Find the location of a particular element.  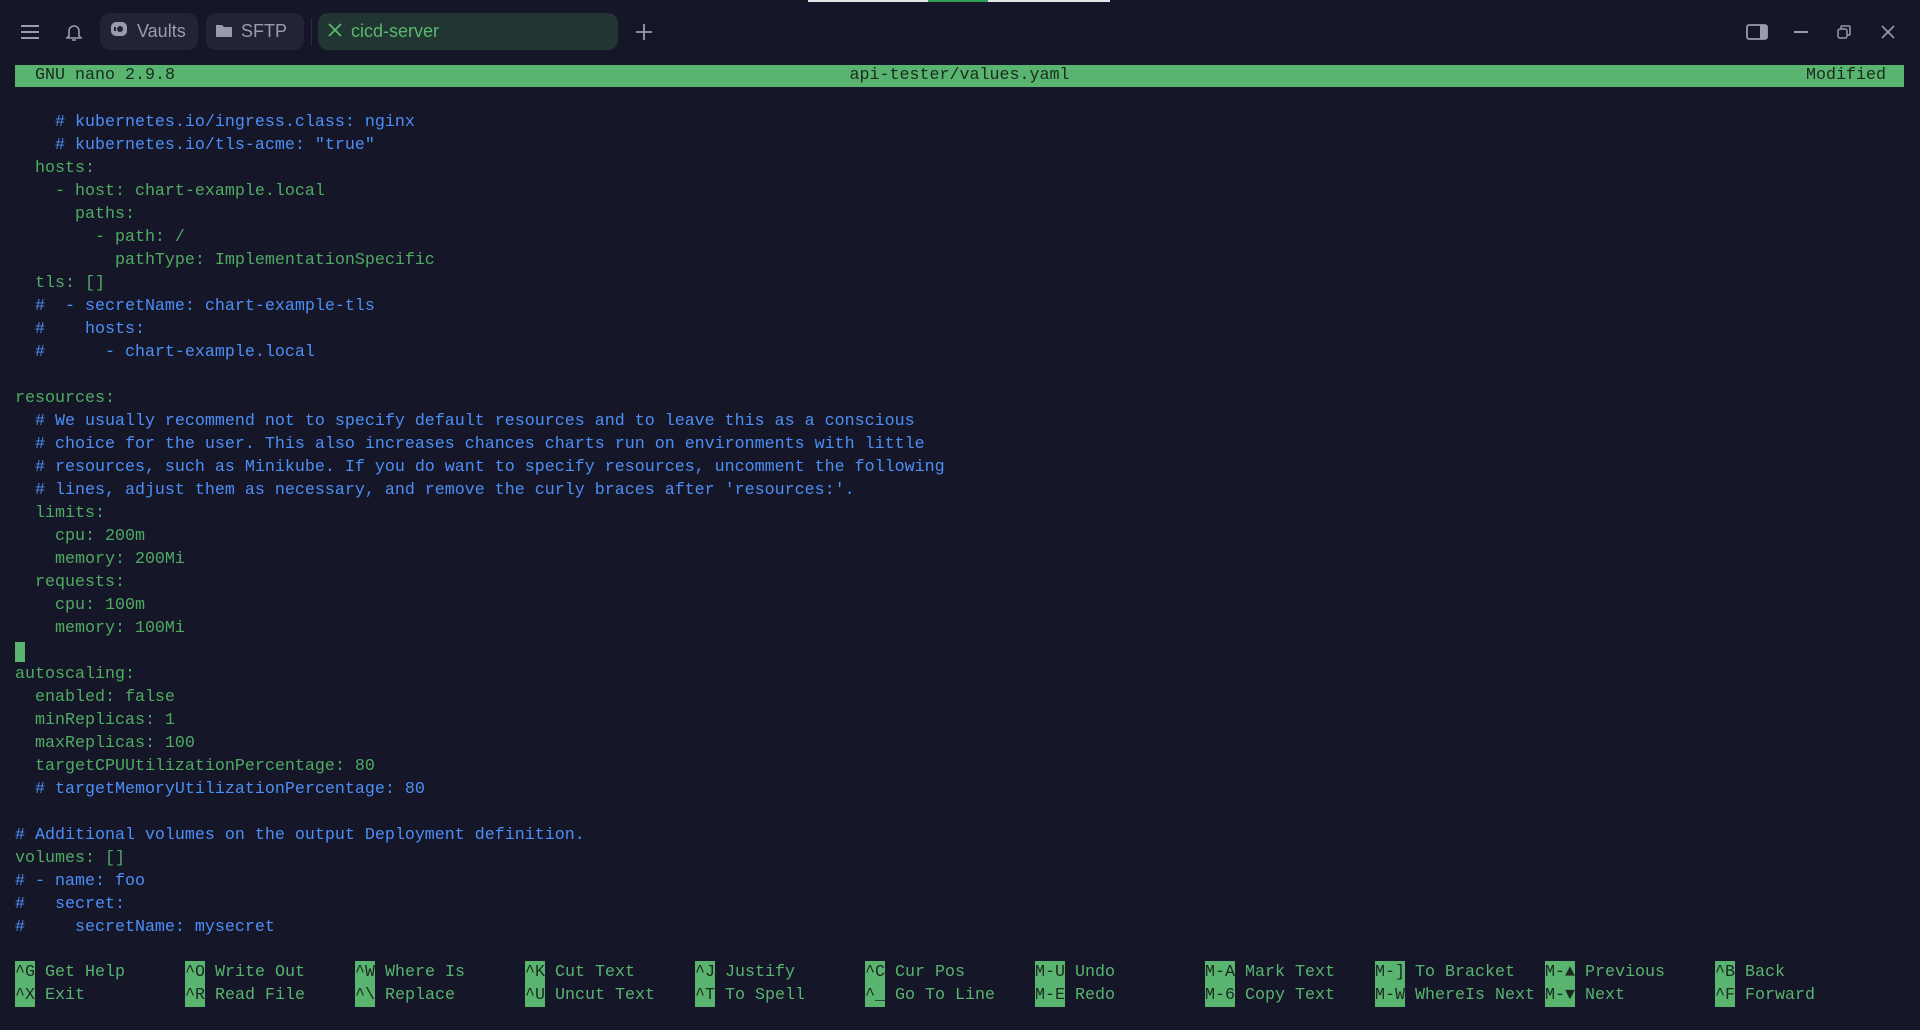

code-line: cpu: 100m is located at coordinates (80, 605).